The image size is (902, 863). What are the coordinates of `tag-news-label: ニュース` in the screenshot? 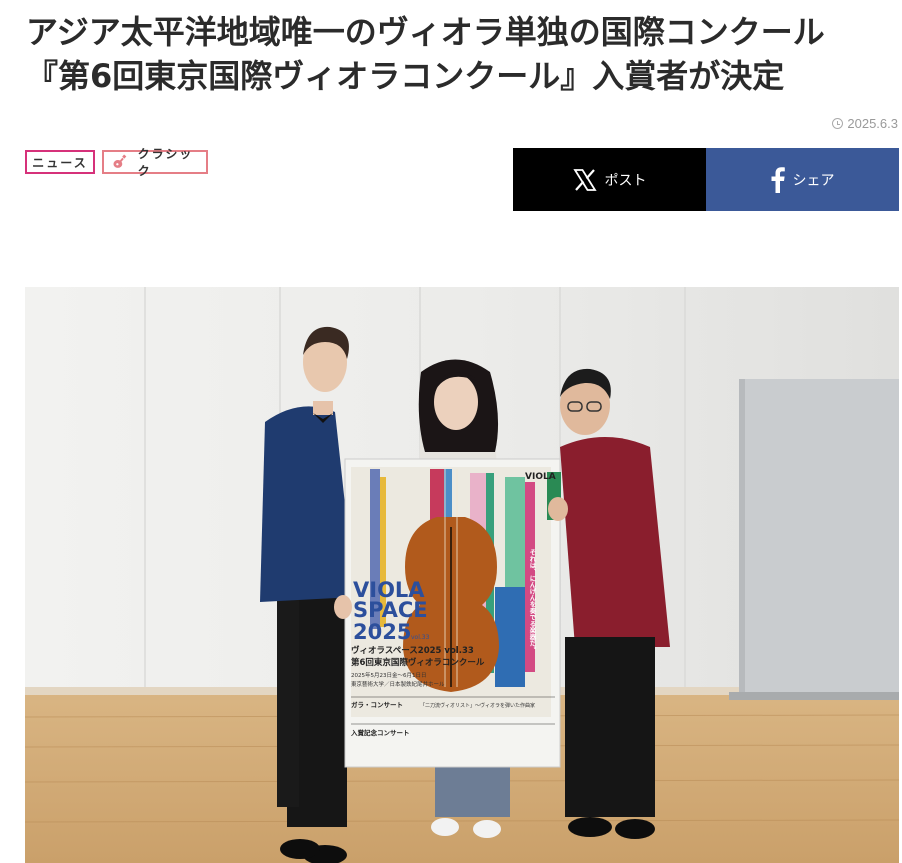 It's located at (60, 162).